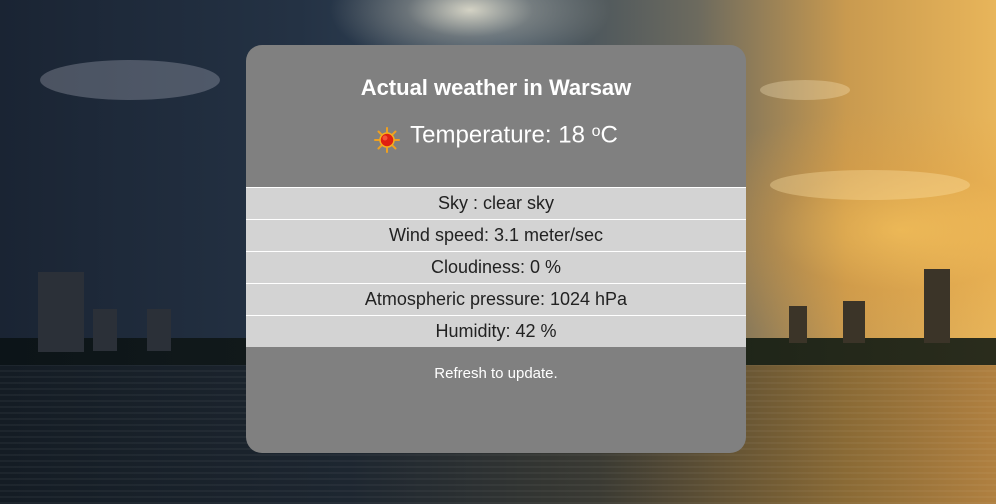 The image size is (996, 504). I want to click on detail-row-pressure: Atmospheric pressure: 1024 hPa, so click(496, 299).